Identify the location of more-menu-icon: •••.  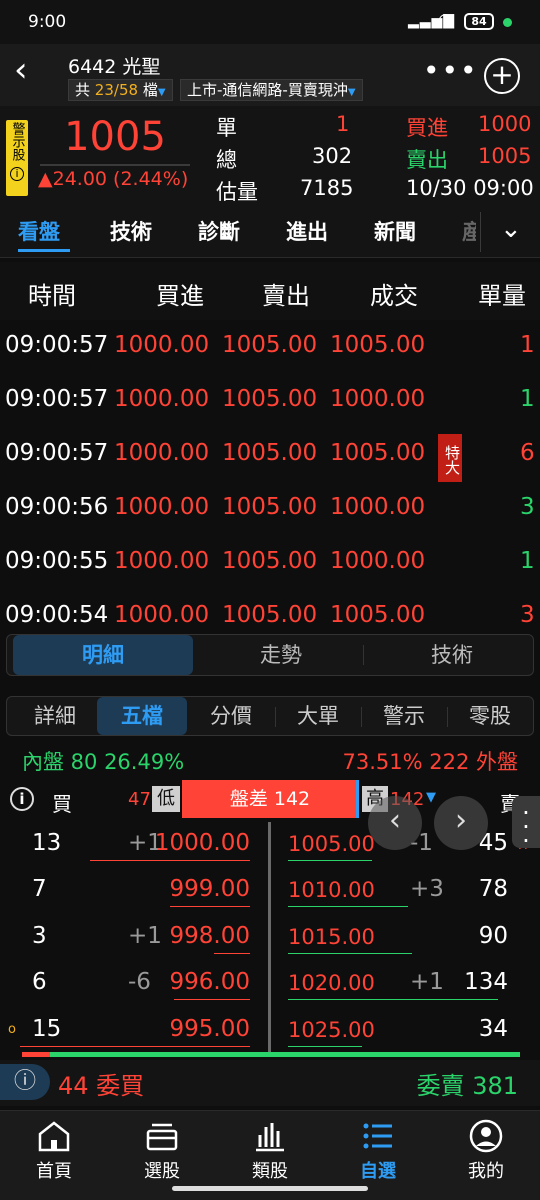
(451, 70).